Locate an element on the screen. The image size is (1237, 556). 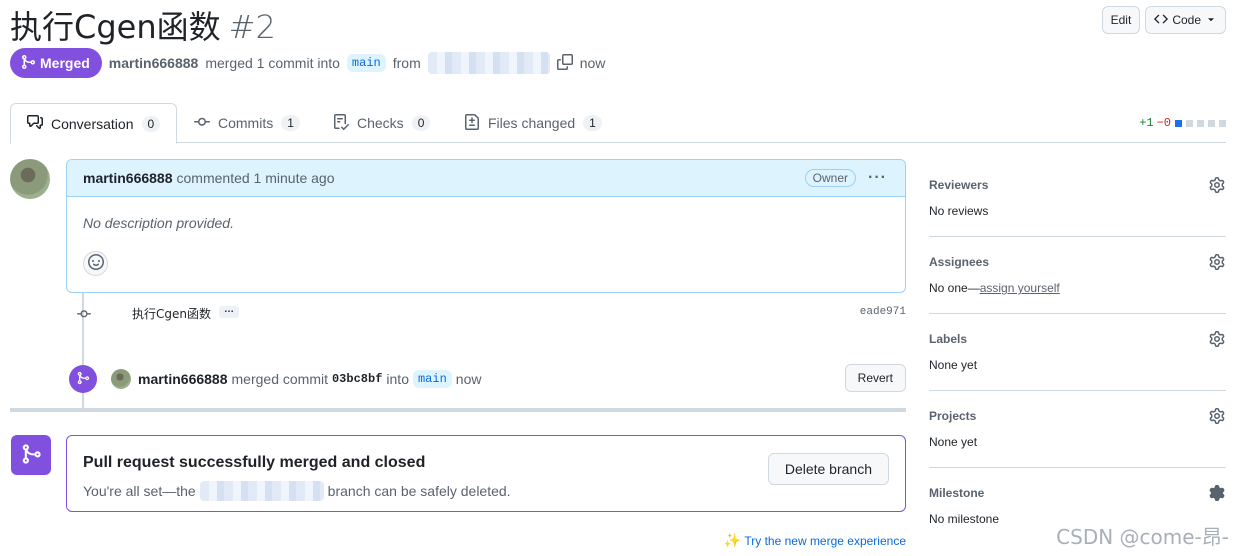
copy-icon is located at coordinates (564, 63).